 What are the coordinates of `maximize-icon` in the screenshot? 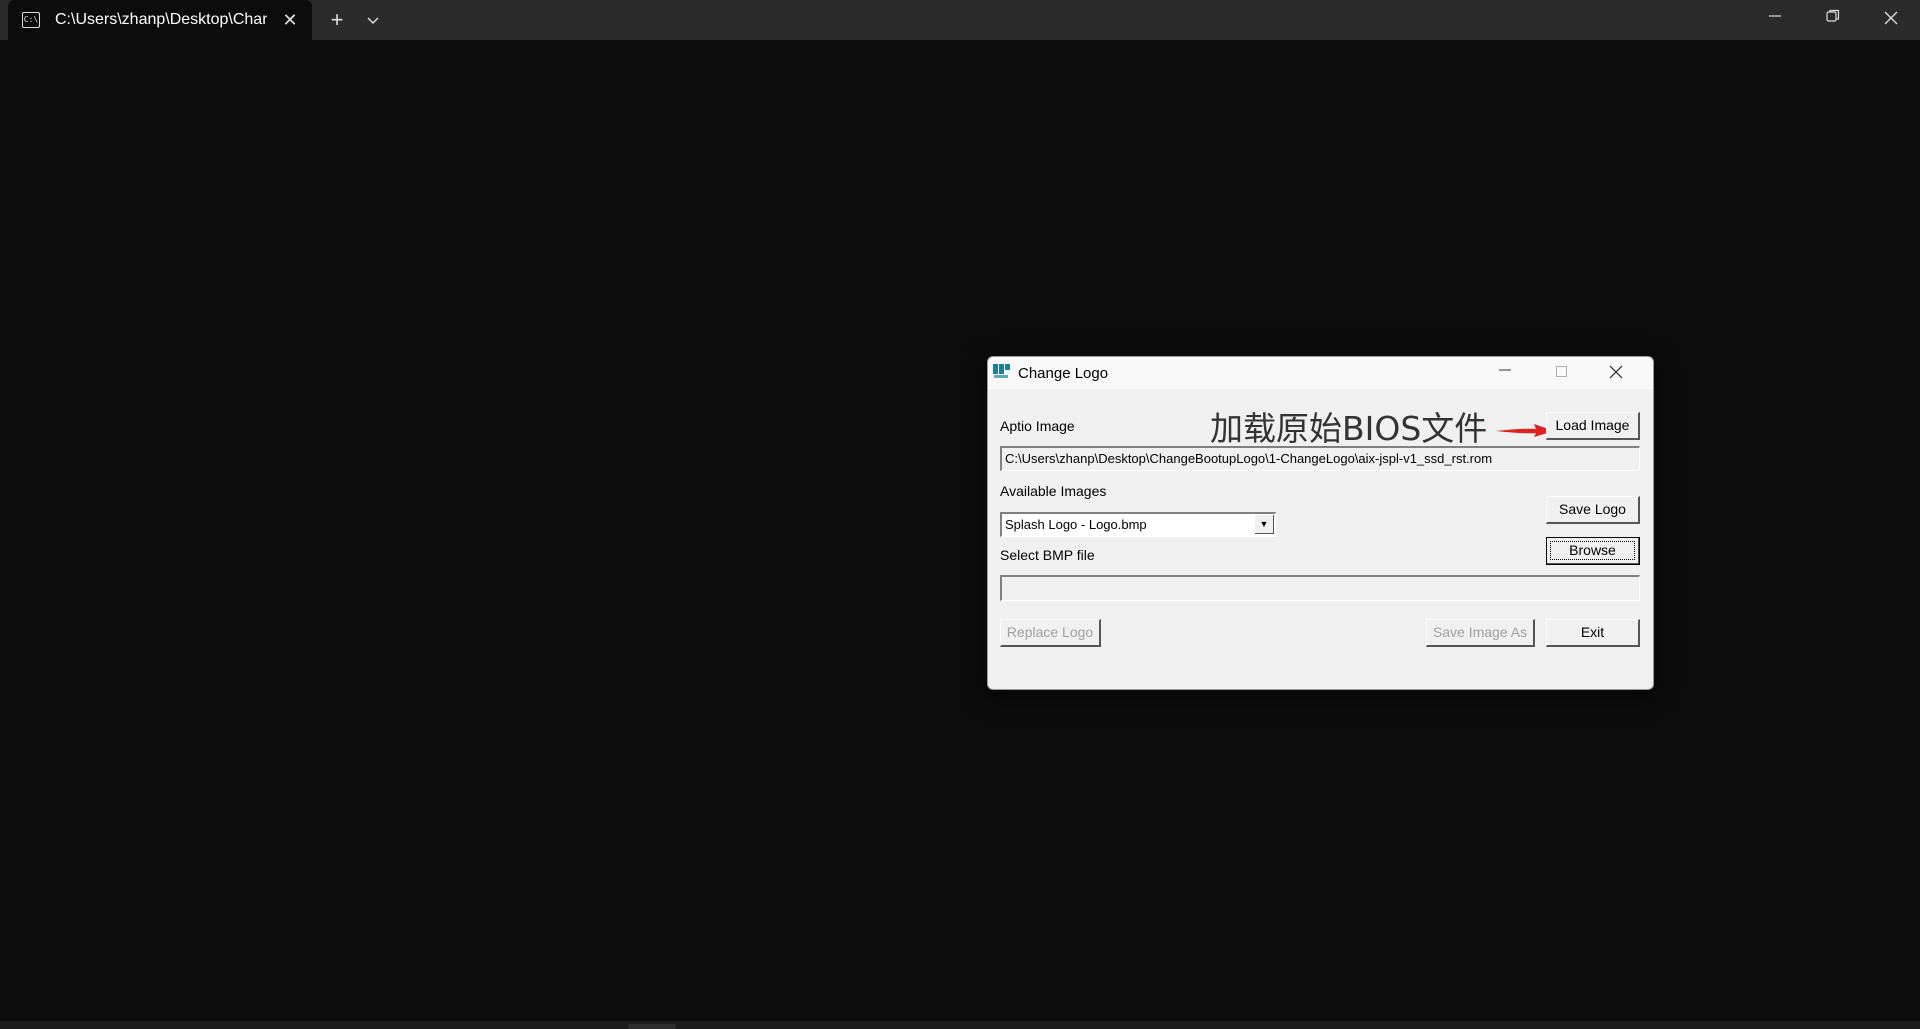 It's located at (1561, 371).